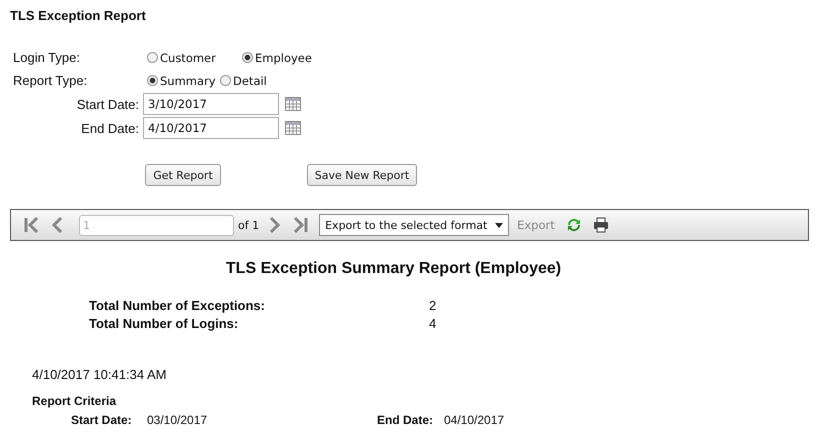 The image size is (817, 447). Describe the element at coordinates (50, 80) in the screenshot. I see `field-label: Report Type:` at that location.